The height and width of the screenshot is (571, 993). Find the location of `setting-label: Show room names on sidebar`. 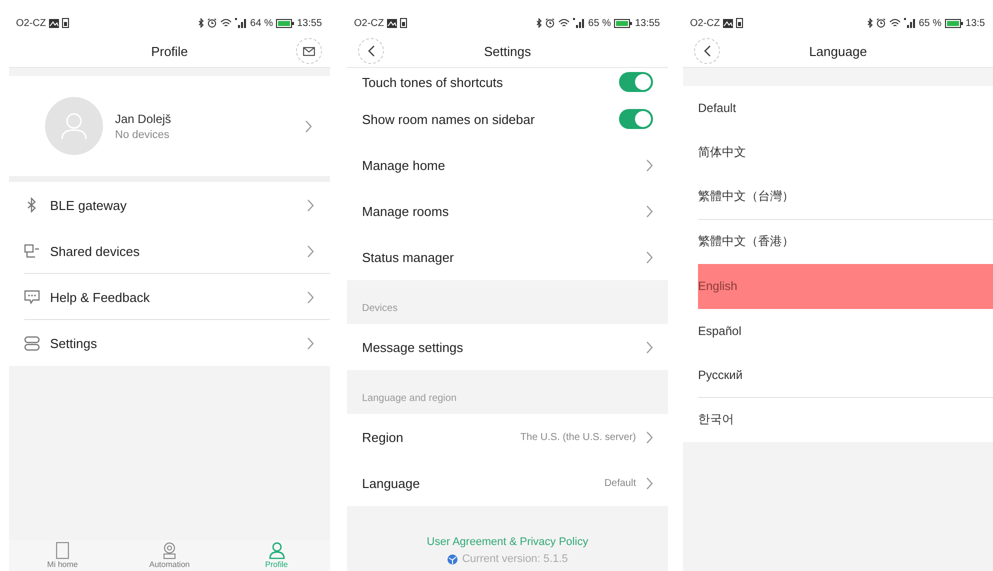

setting-label: Show room names on sidebar is located at coordinates (449, 119).